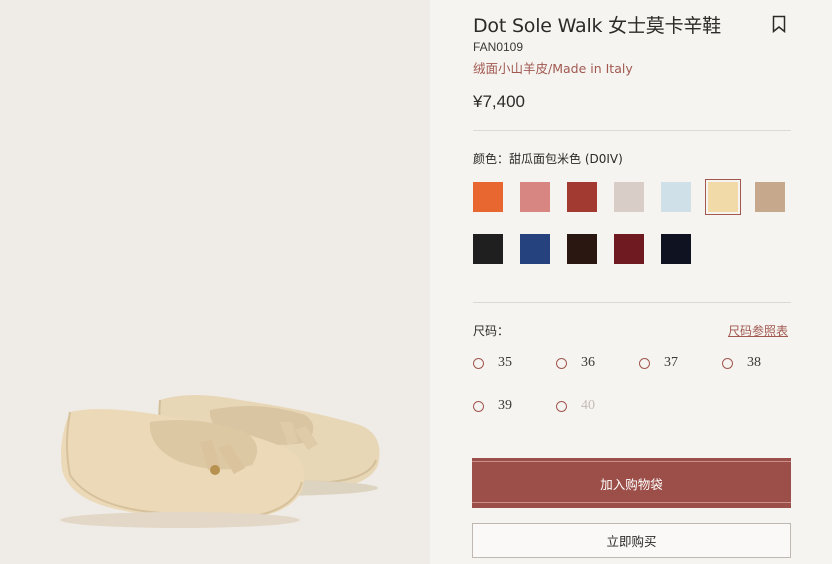  I want to click on product-price: ¥7,400, so click(499, 101).